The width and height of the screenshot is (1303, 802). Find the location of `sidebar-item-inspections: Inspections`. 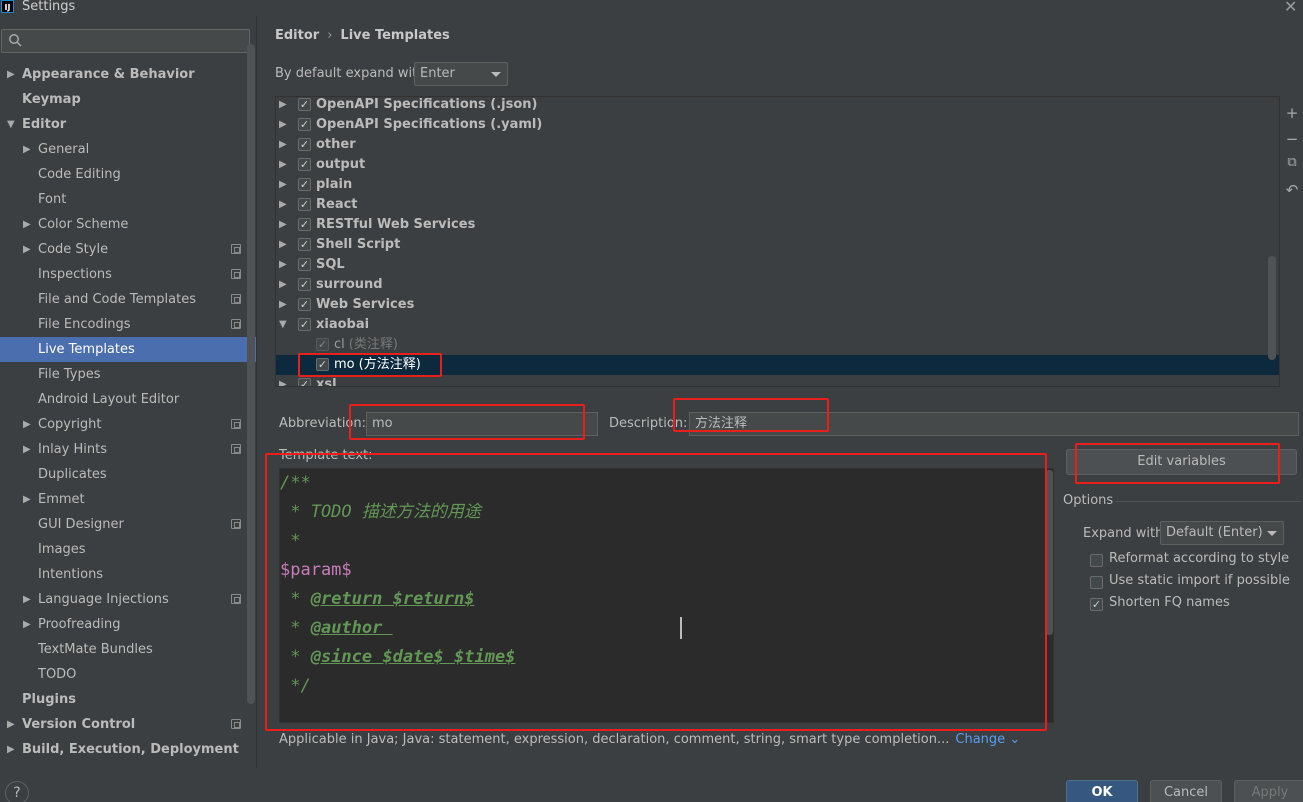

sidebar-item-inspections: Inspections is located at coordinates (128, 274).